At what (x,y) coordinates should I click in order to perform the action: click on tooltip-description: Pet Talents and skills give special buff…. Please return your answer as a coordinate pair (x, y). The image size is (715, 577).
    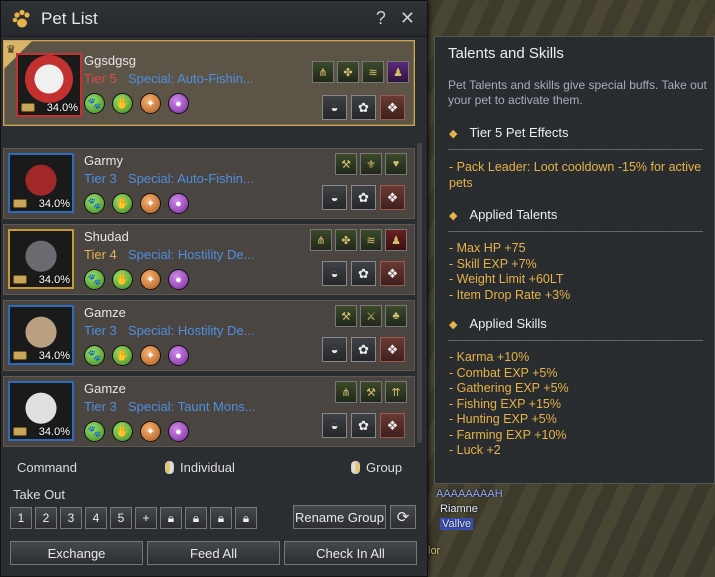
    Looking at the image, I should click on (577, 92).